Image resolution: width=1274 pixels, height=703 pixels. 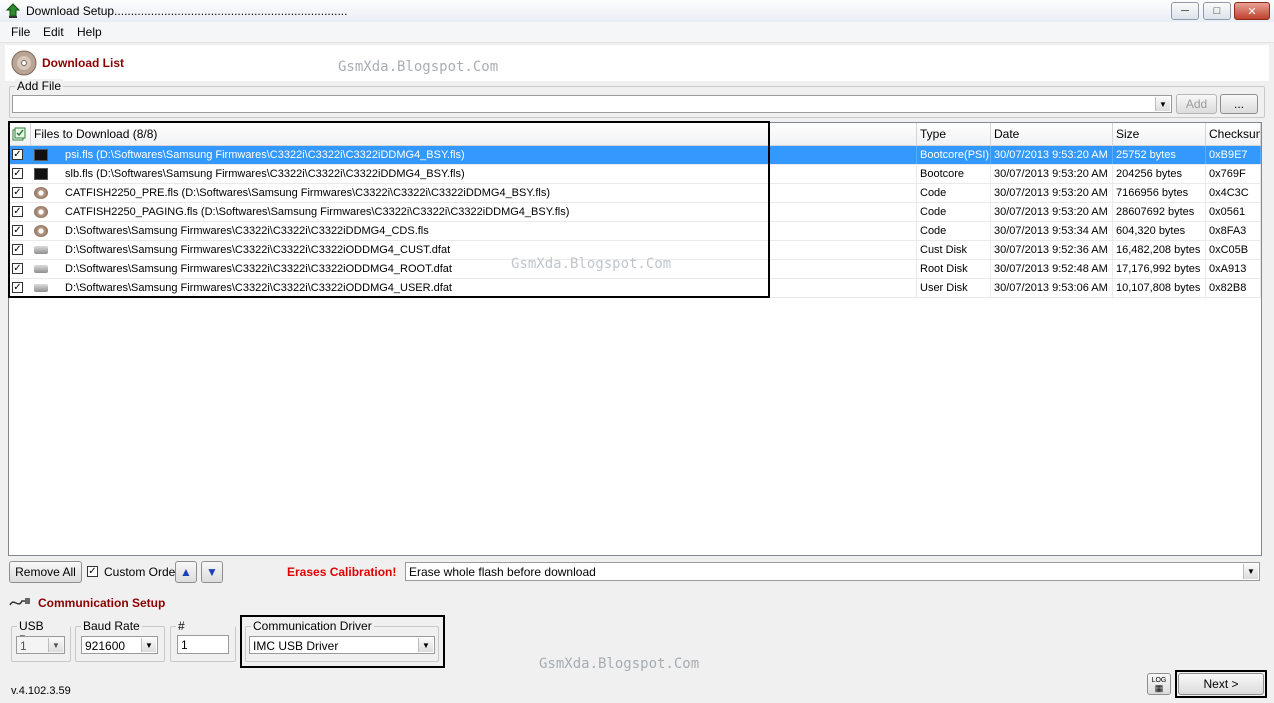 I want to click on channels-input: 1, so click(x=203, y=644).